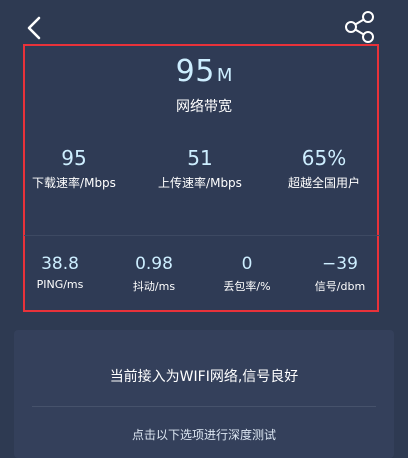  I want to click on back-button, so click(34, 28).